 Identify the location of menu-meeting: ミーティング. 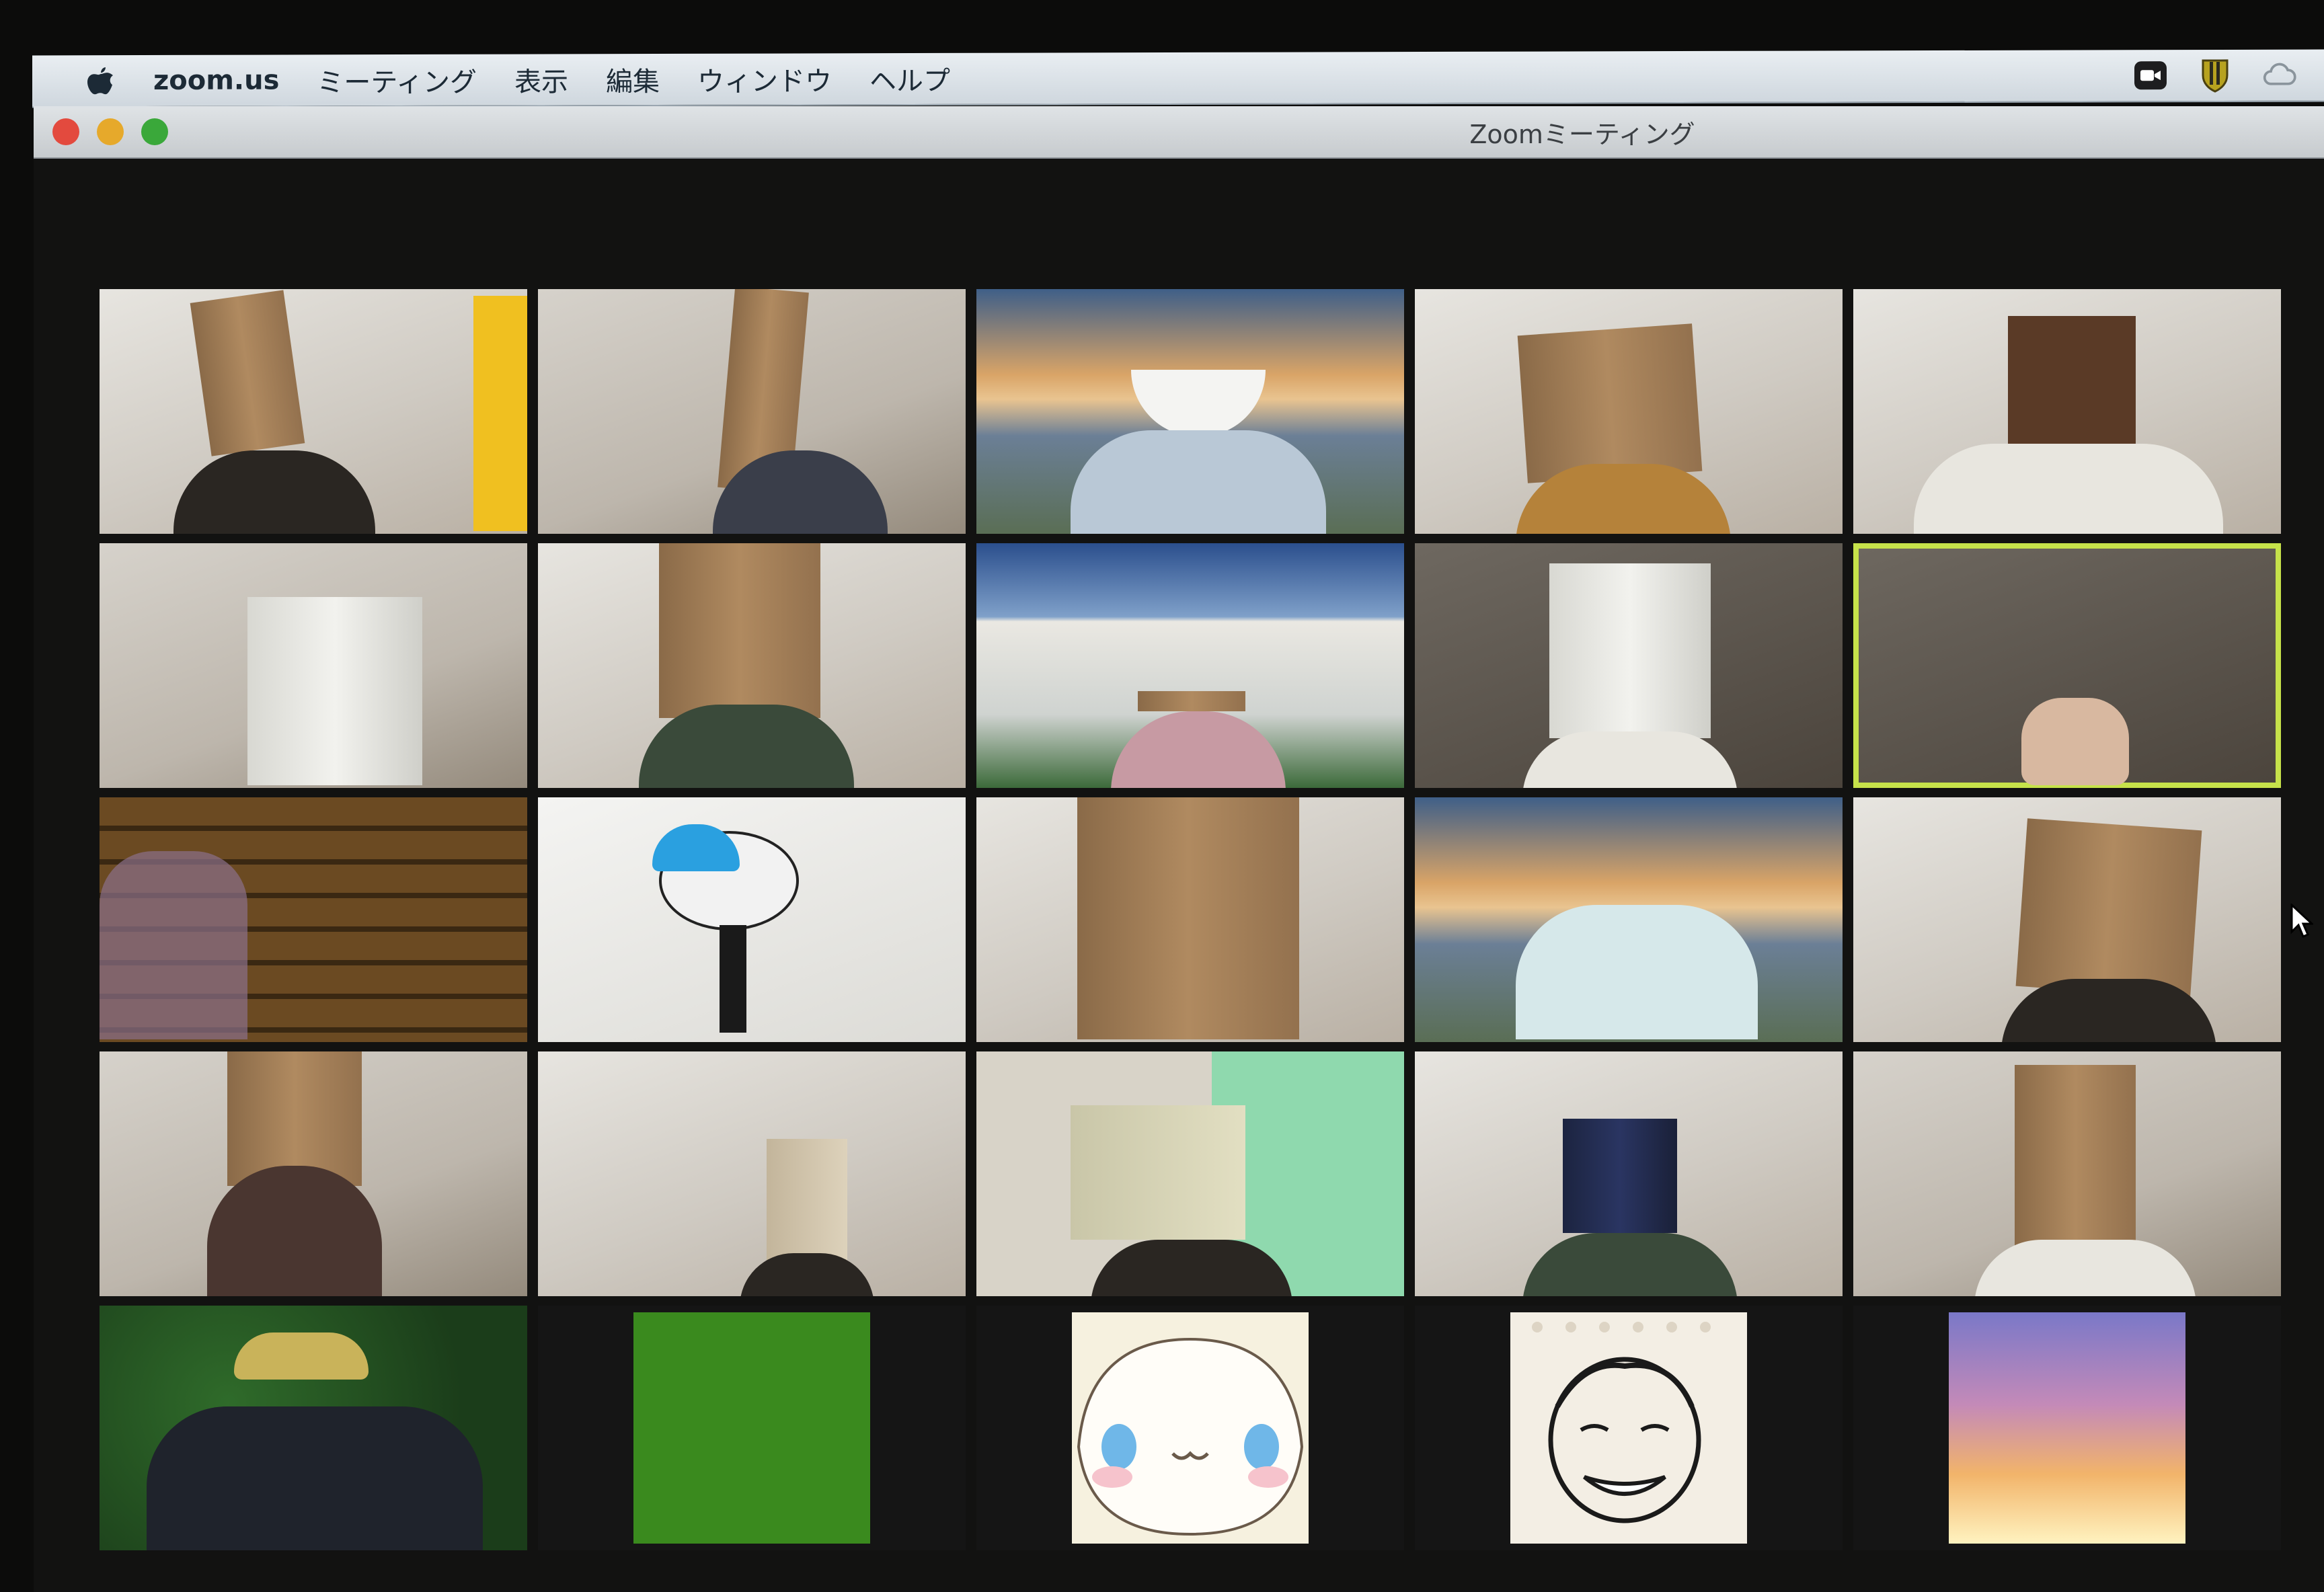
(397, 80).